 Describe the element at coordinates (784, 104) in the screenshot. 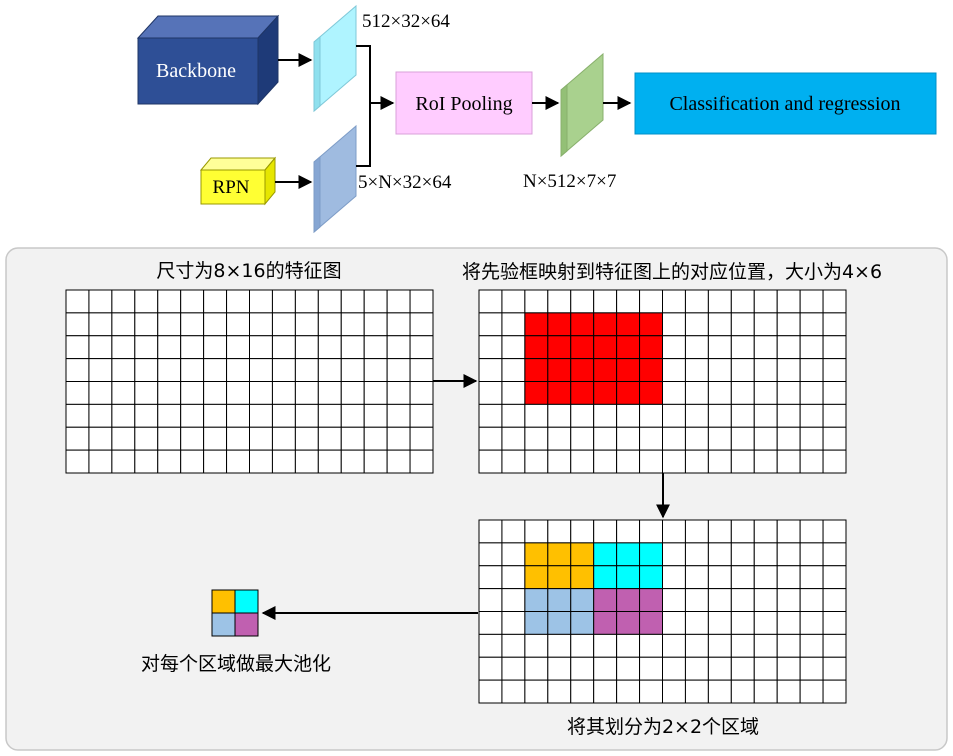

I see `classification-label: Classification and regression` at that location.